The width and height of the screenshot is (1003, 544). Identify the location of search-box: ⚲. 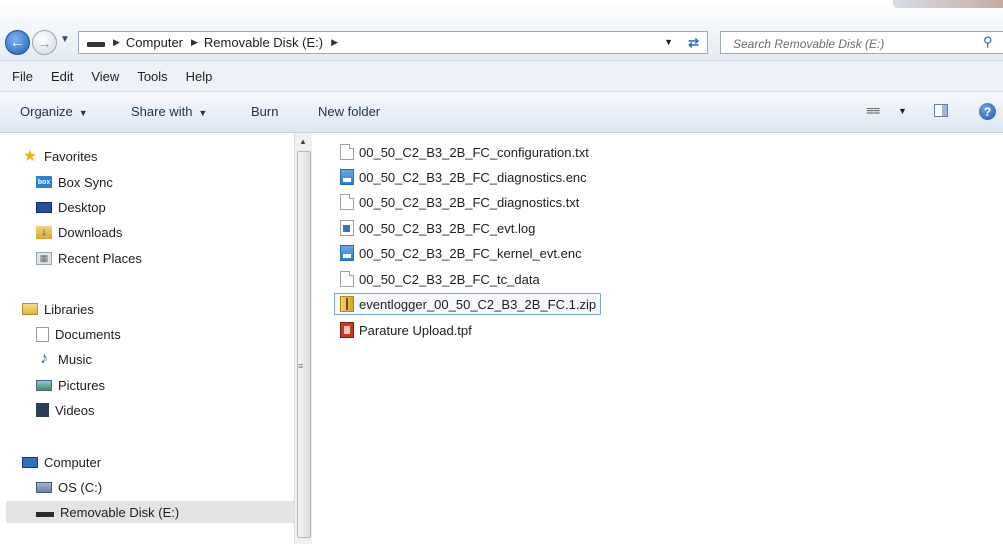
(861, 42).